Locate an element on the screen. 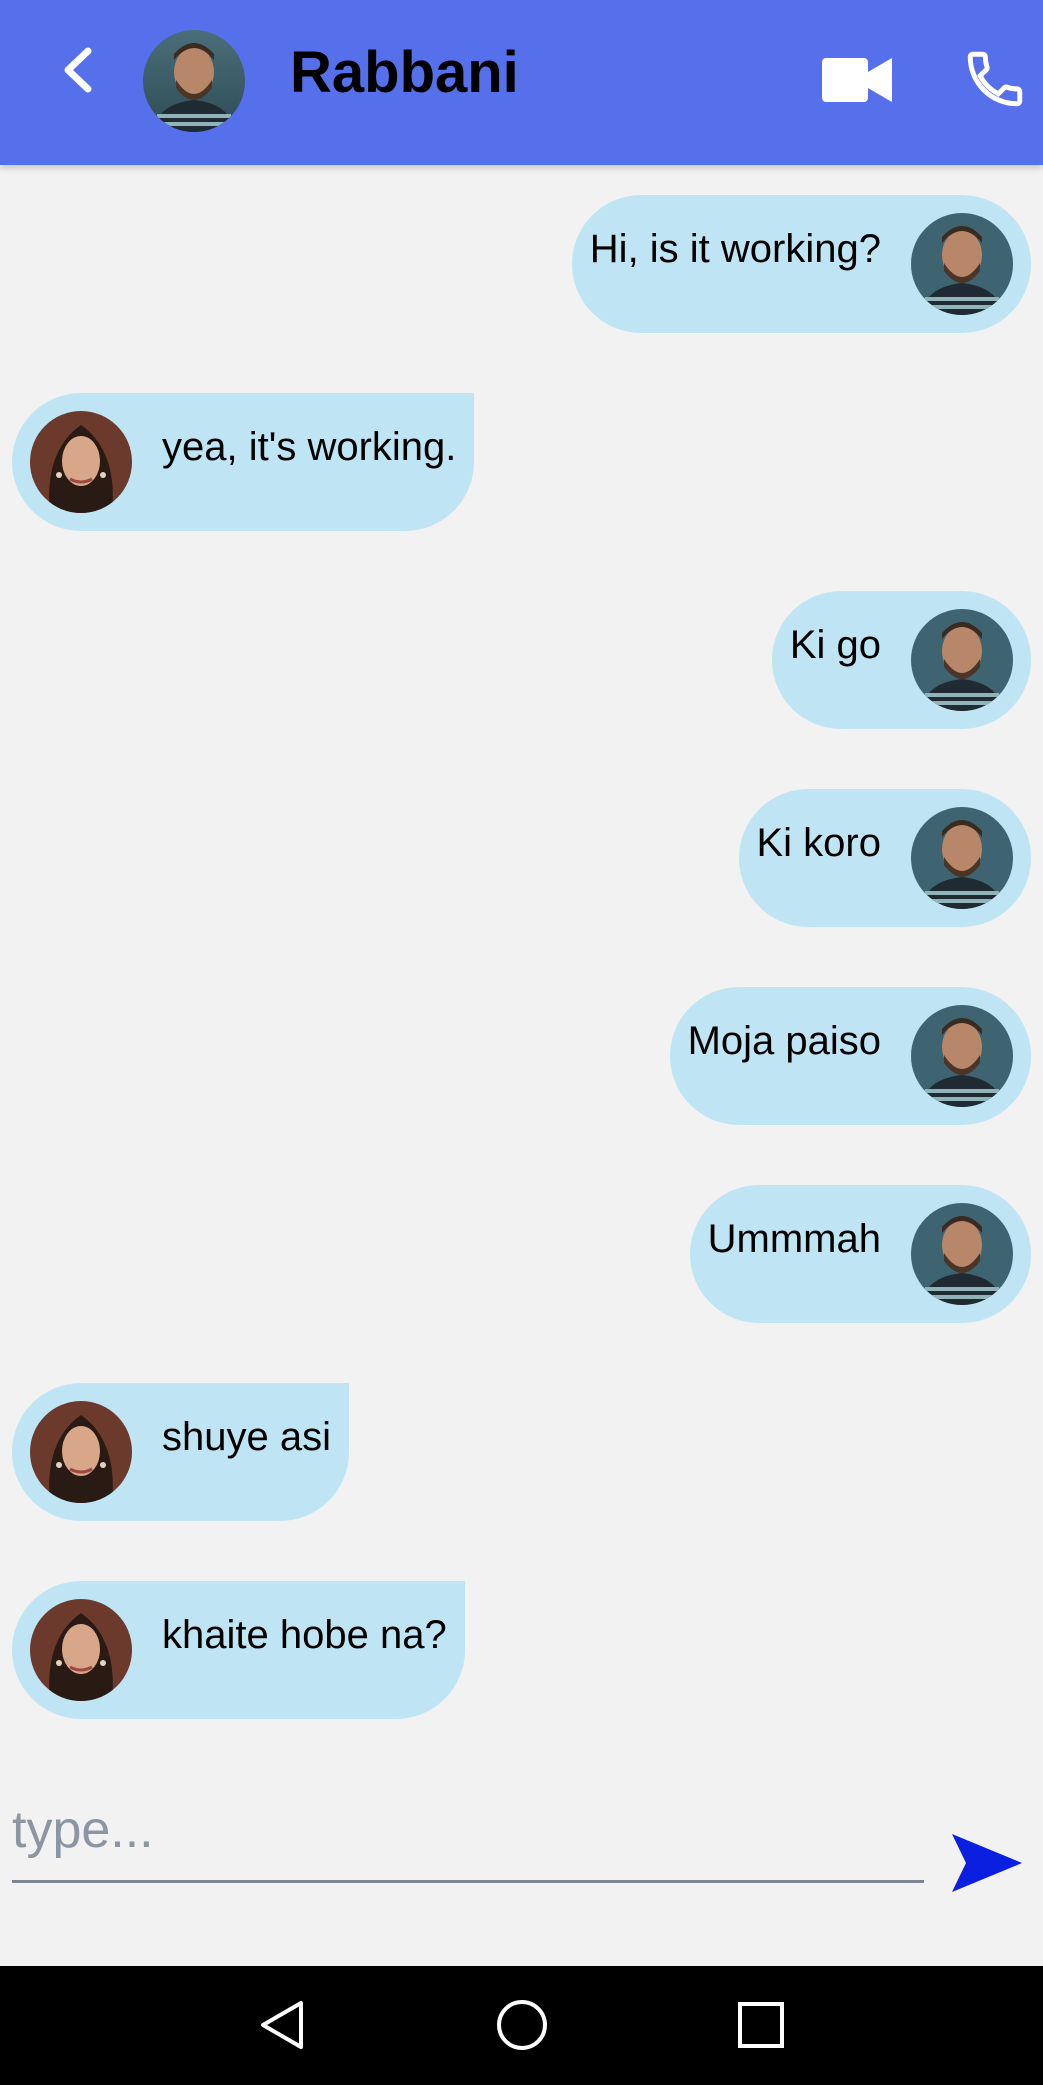 The height and width of the screenshot is (2085, 1043). message-text: Ki koro is located at coordinates (819, 843).